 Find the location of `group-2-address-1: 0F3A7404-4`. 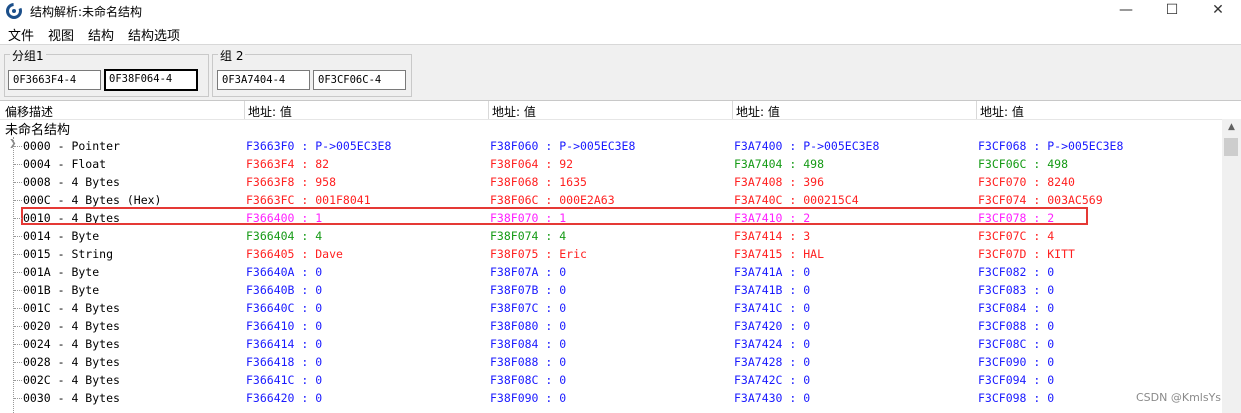

group-2-address-1: 0F3A7404-4 is located at coordinates (263, 80).